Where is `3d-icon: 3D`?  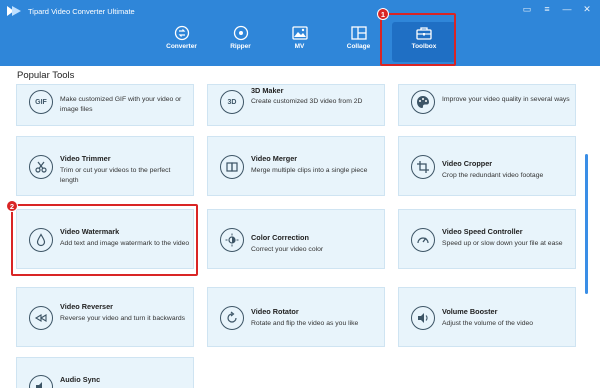 3d-icon: 3D is located at coordinates (232, 102).